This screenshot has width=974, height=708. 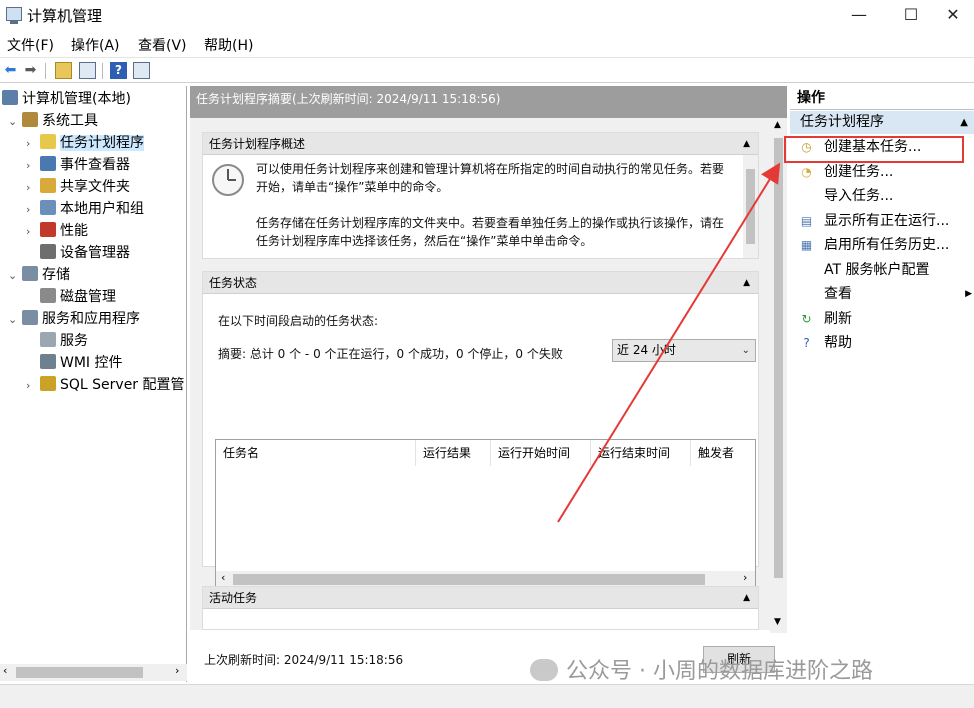 I want to click on watermark: 公众号 · 小周的数据库进阶之路, so click(x=701, y=669).